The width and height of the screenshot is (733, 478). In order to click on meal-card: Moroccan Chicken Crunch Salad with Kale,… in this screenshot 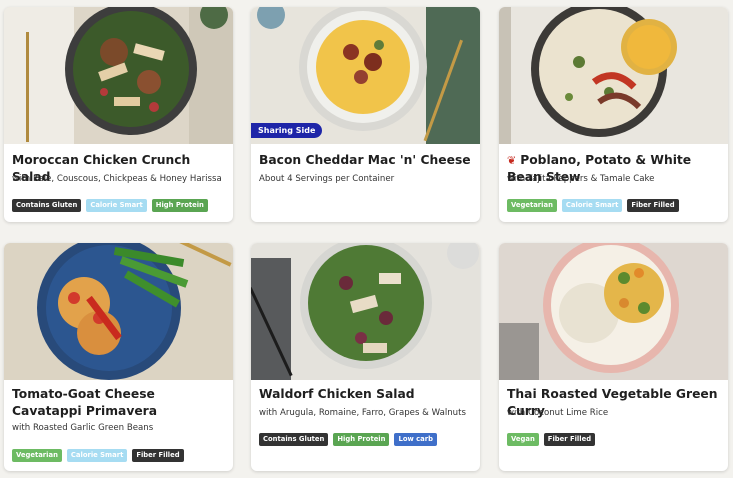, I will do `click(118, 114)`.